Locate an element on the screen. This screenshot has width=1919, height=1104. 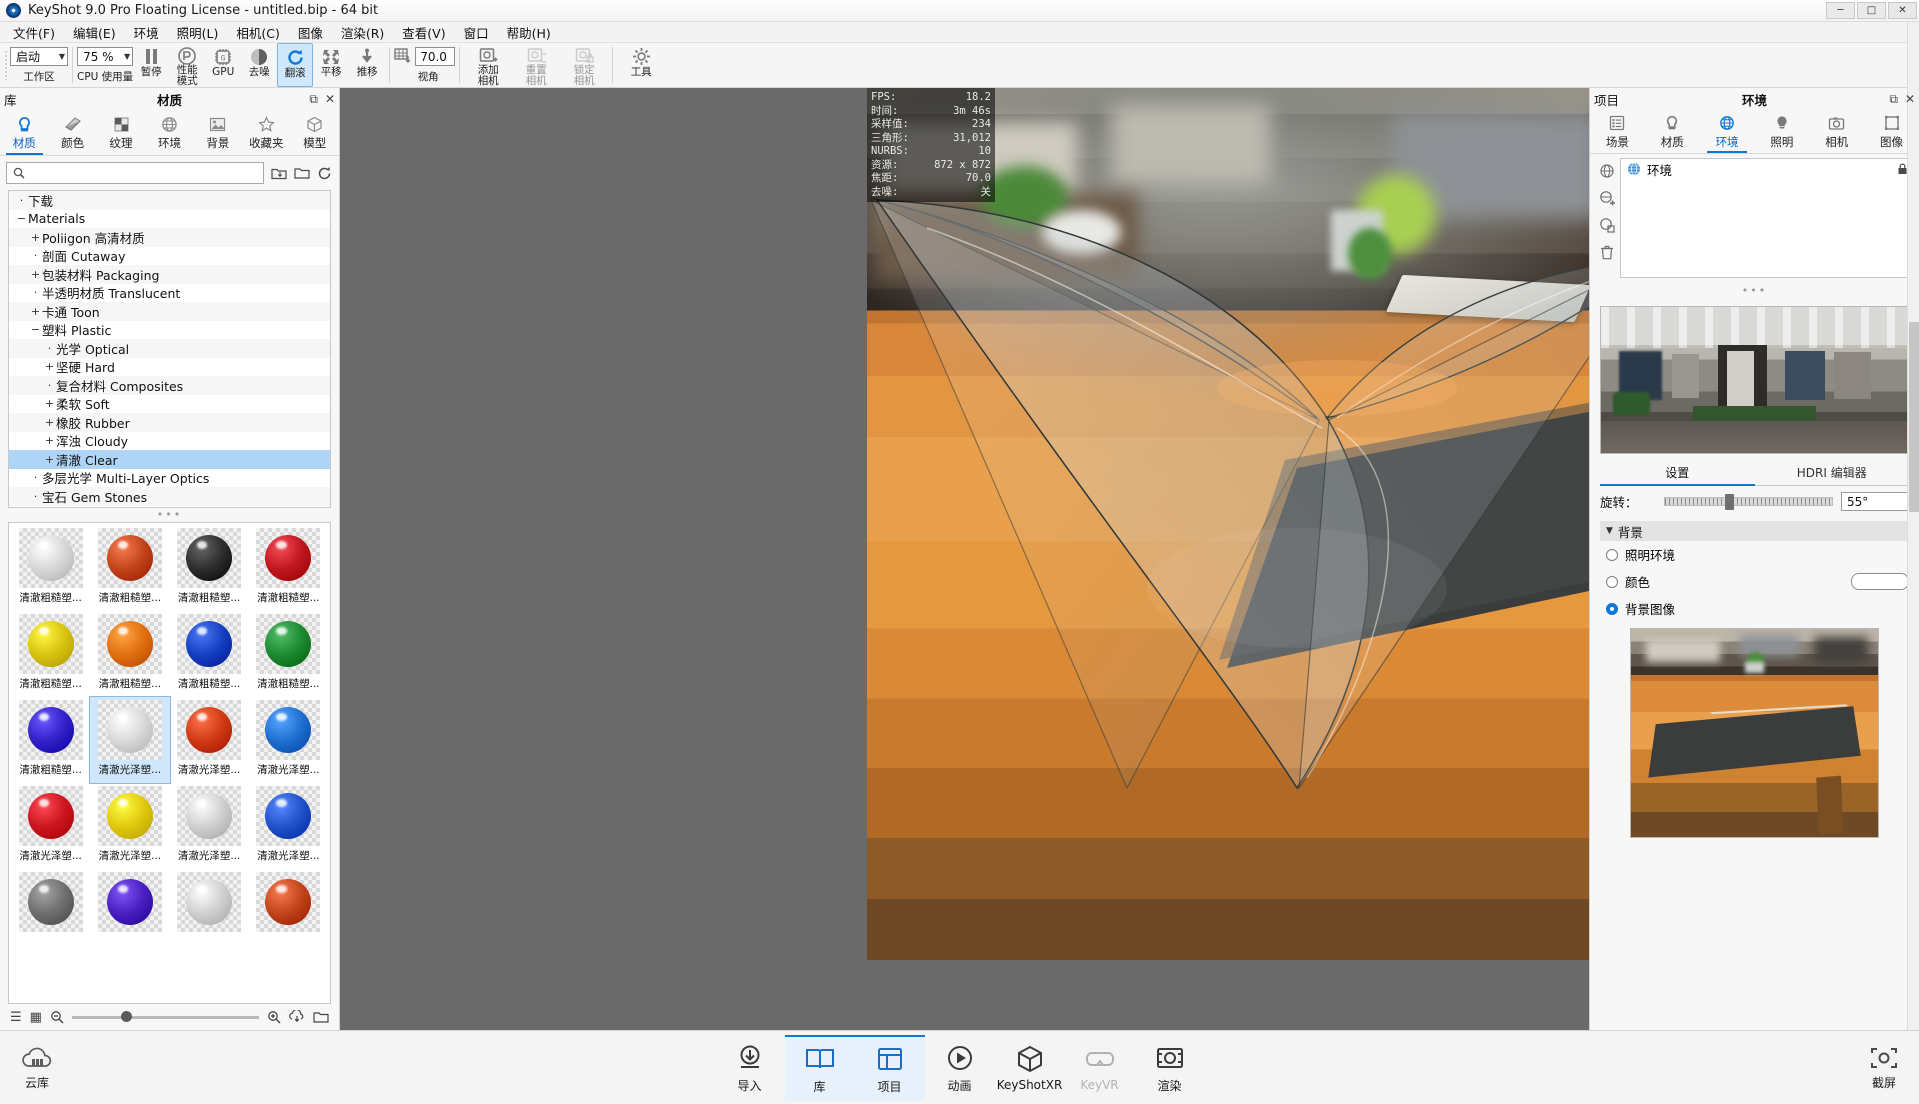
tree-node: − 塑料 Plastic is located at coordinates (169, 330).